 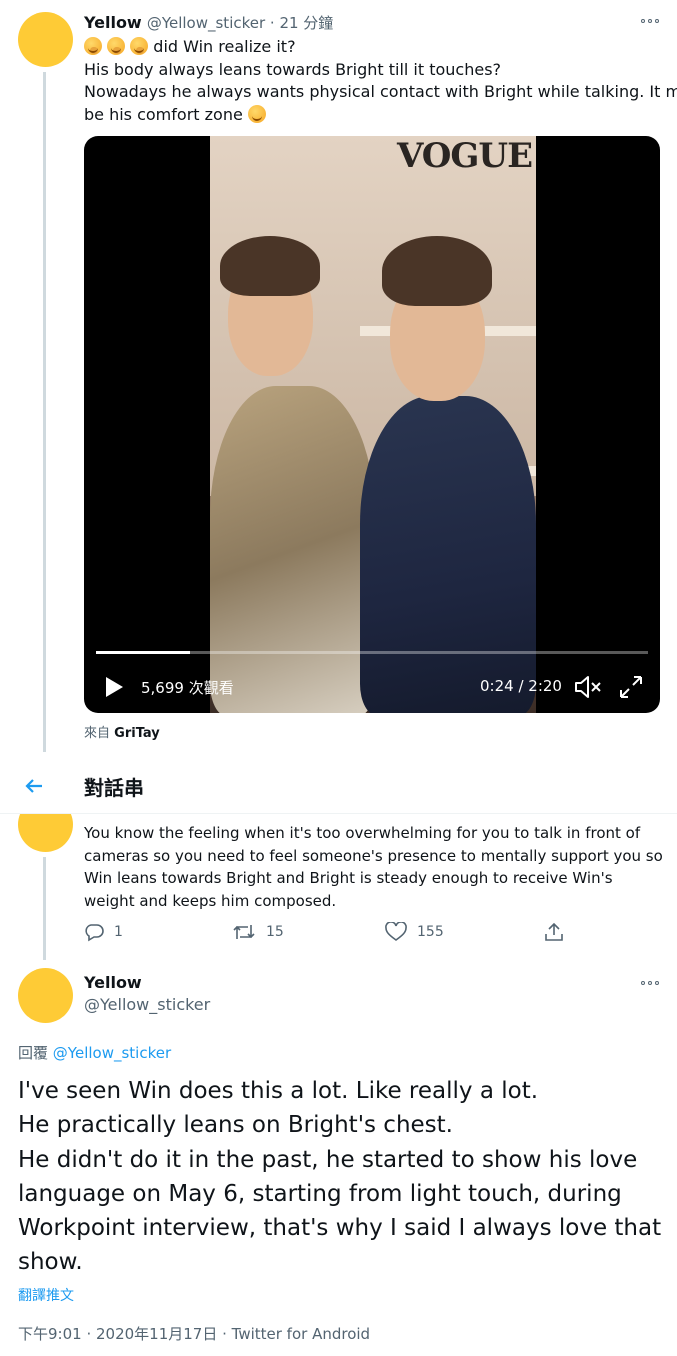 What do you see at coordinates (631, 687) in the screenshot?
I see `fullscreen-icon` at bounding box center [631, 687].